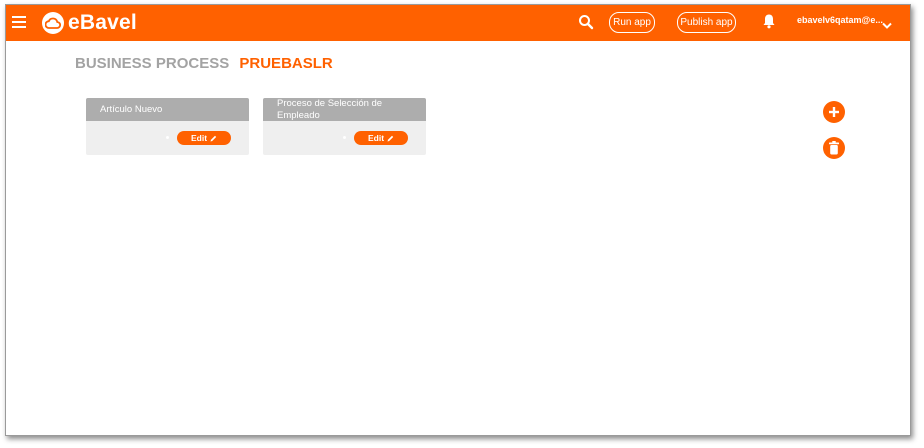 The height and width of the screenshot is (448, 924). Describe the element at coordinates (152, 63) in the screenshot. I see `breadcrumb-section: BUSINESS PROCESS` at that location.